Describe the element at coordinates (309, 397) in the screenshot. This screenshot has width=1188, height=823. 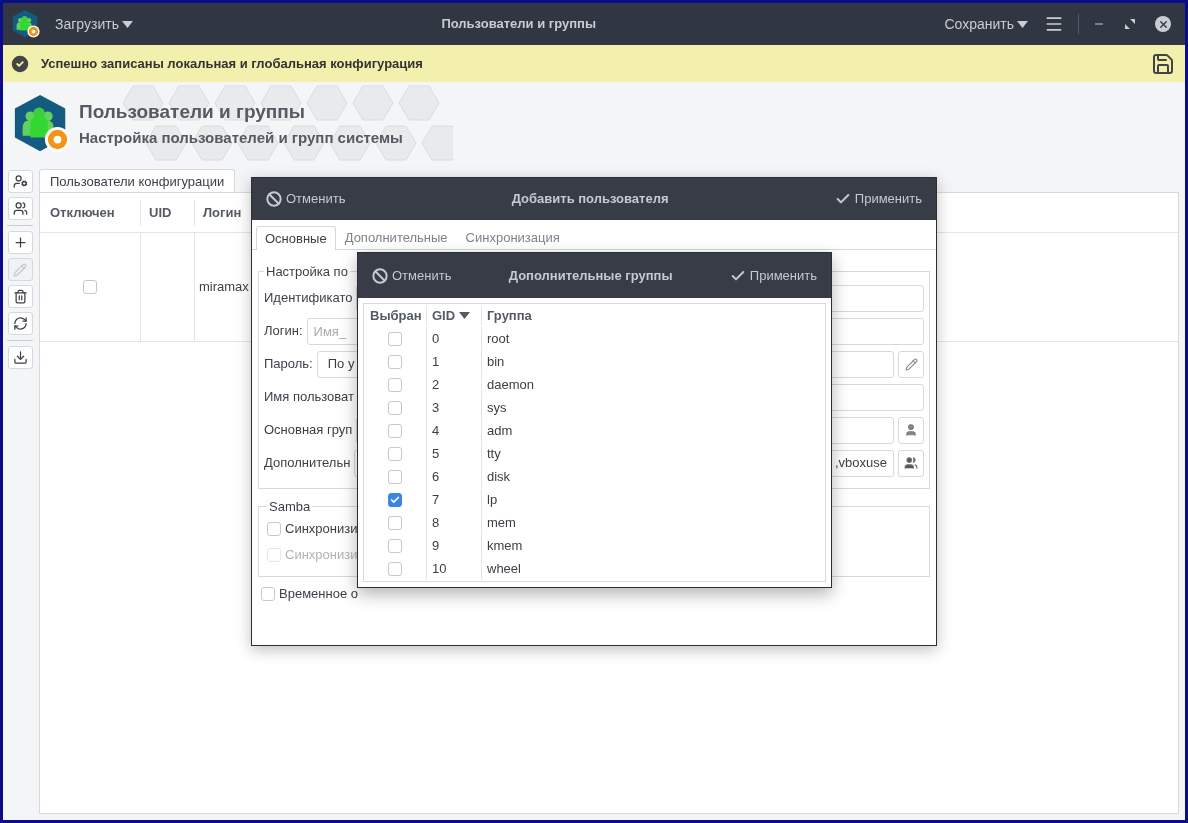
I see `field-label: Имя пользоват` at that location.